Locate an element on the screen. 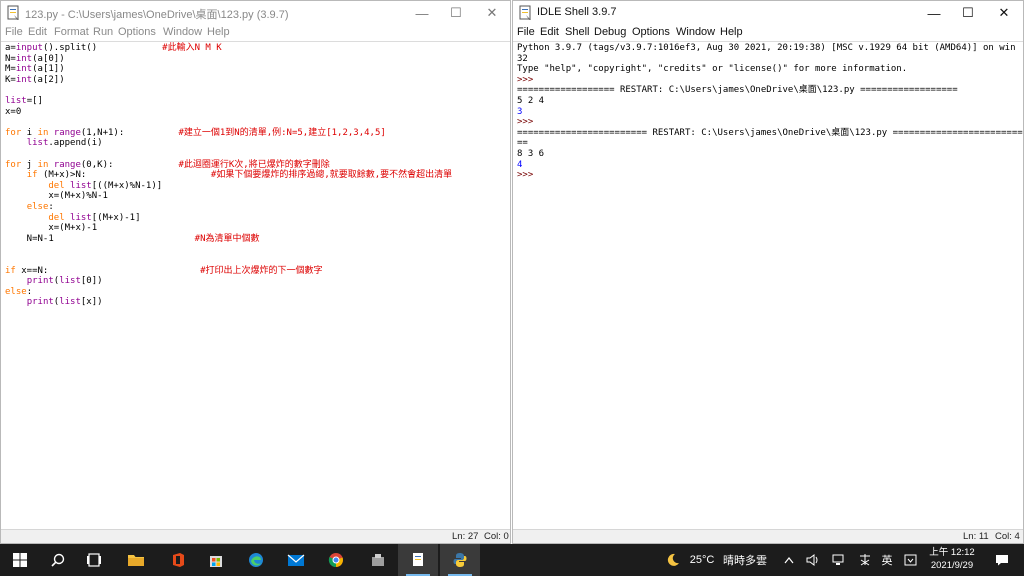  code-keyword: del is located at coordinates (56, 217).